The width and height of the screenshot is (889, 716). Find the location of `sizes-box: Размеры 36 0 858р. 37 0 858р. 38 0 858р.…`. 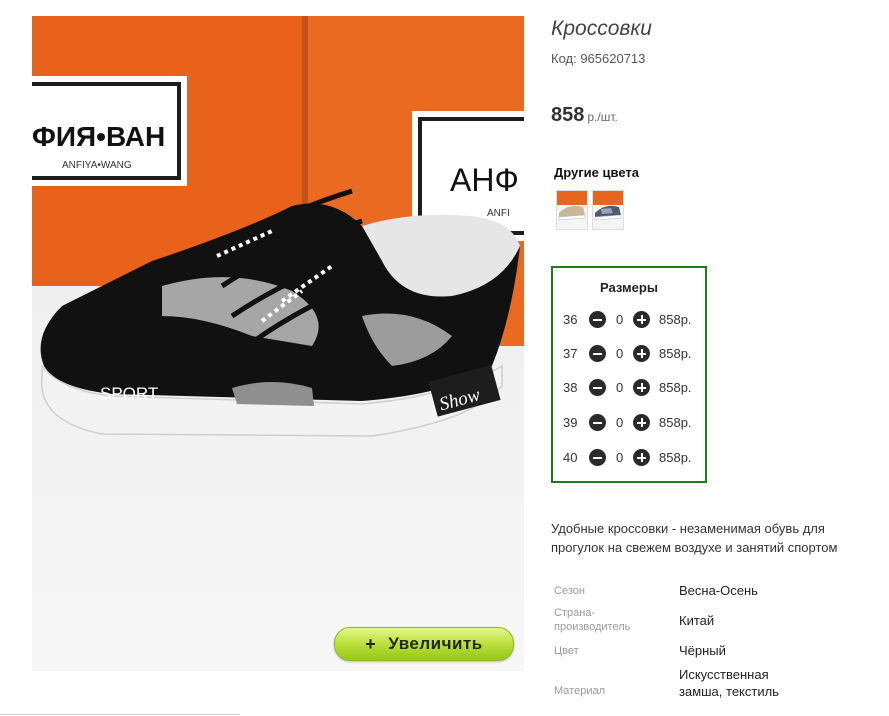

sizes-box: Размеры 36 0 858р. 37 0 858р. 38 0 858р.… is located at coordinates (629, 374).